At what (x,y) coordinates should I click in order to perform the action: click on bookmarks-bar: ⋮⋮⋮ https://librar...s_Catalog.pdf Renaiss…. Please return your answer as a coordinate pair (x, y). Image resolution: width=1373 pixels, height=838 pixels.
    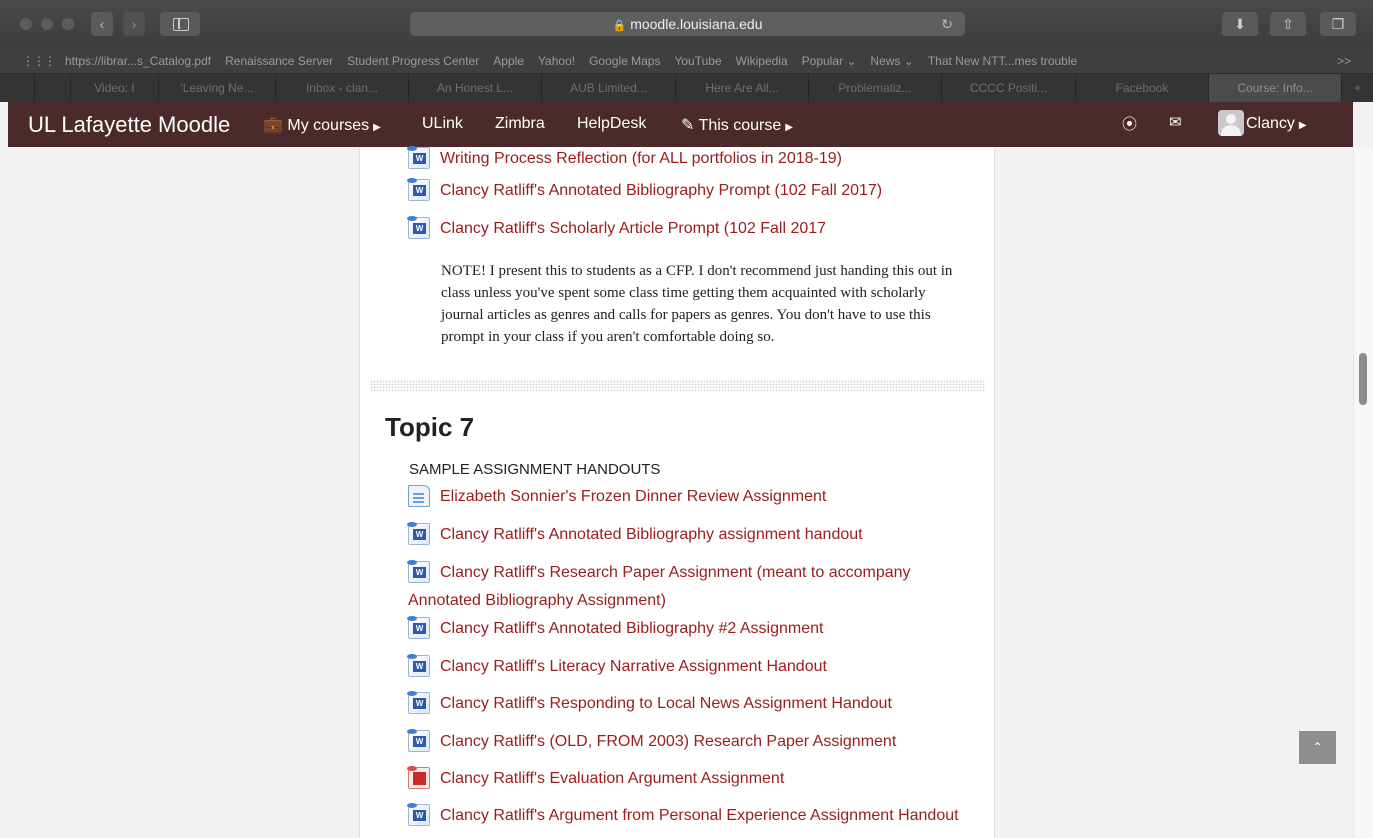
    Looking at the image, I should click on (686, 61).